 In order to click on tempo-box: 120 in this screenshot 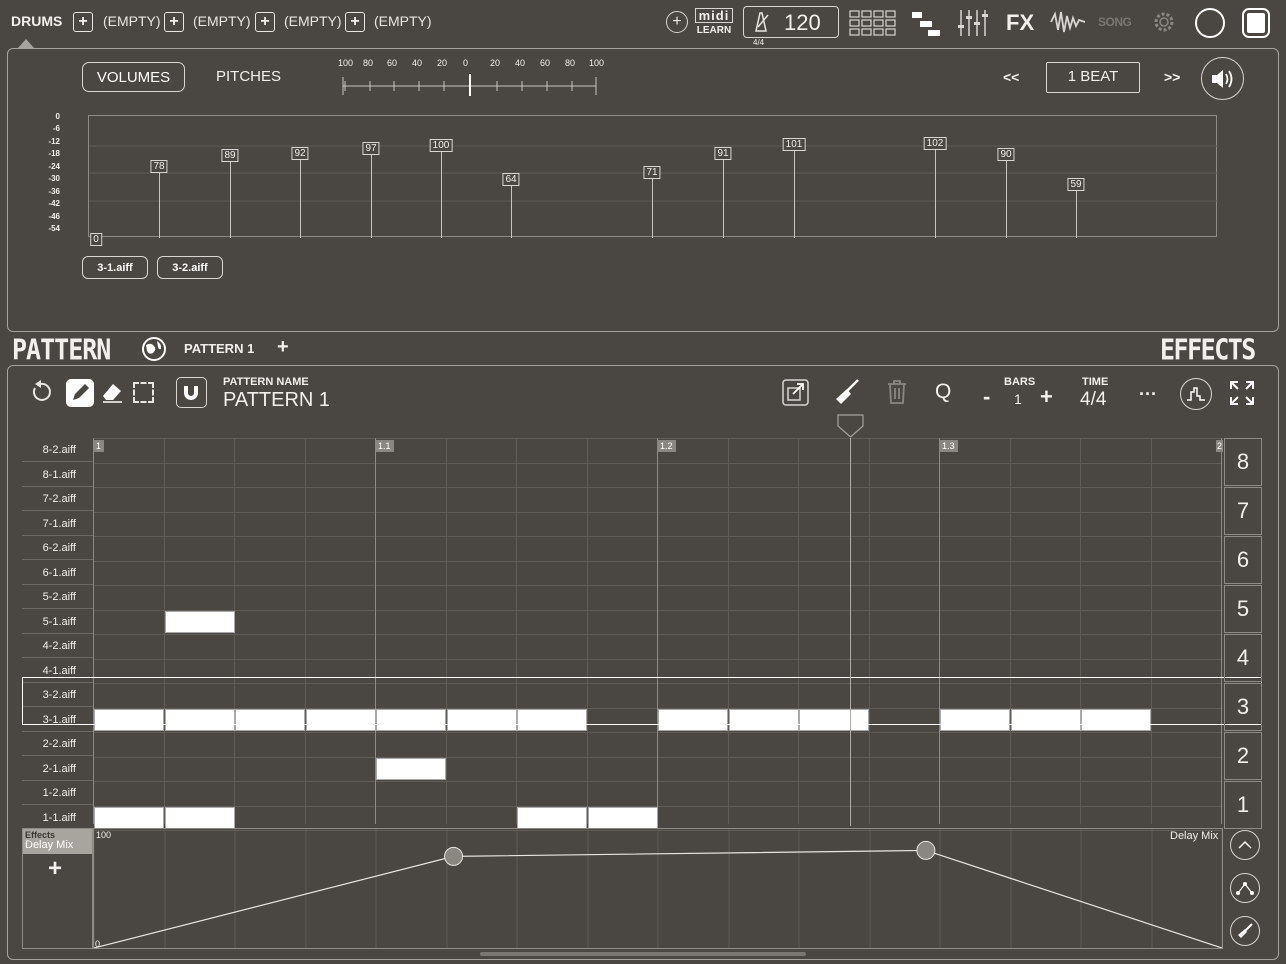, I will do `click(791, 22)`.